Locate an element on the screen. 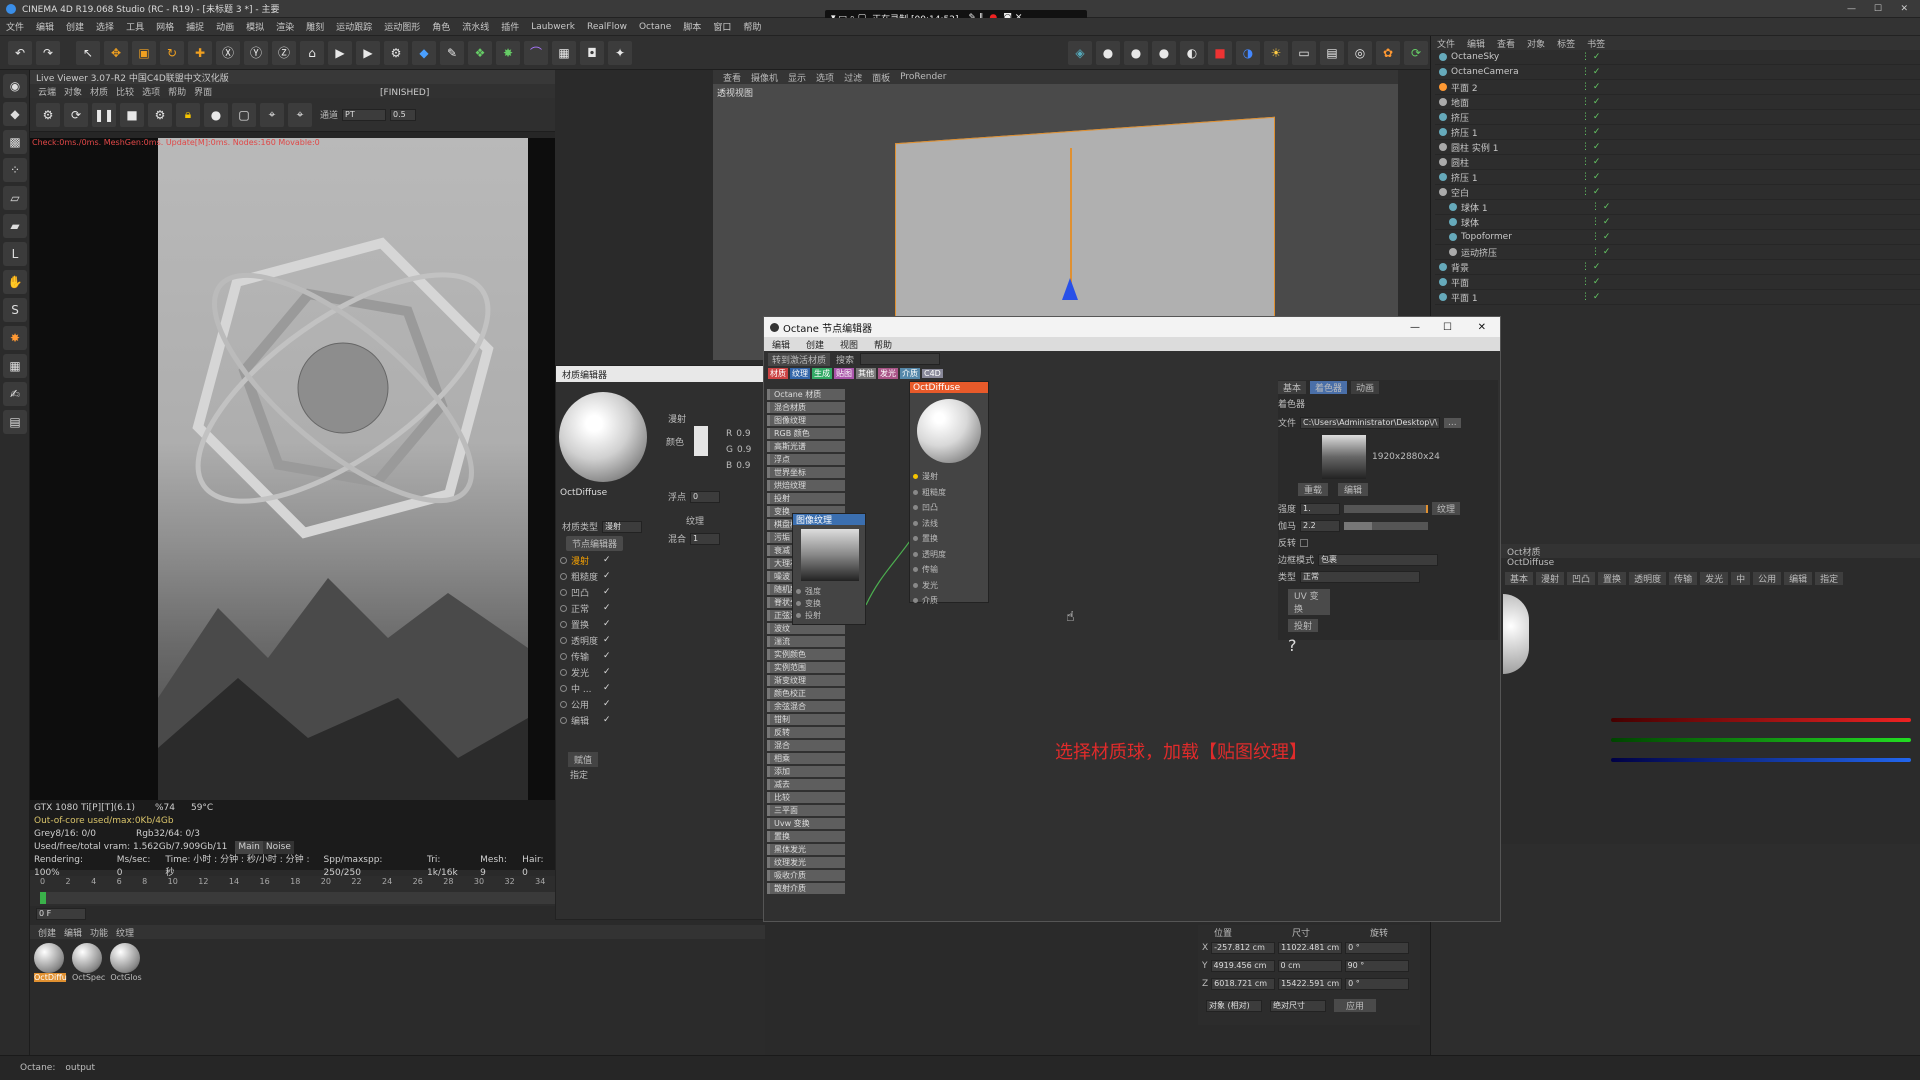  blue-slider is located at coordinates (1761, 760).